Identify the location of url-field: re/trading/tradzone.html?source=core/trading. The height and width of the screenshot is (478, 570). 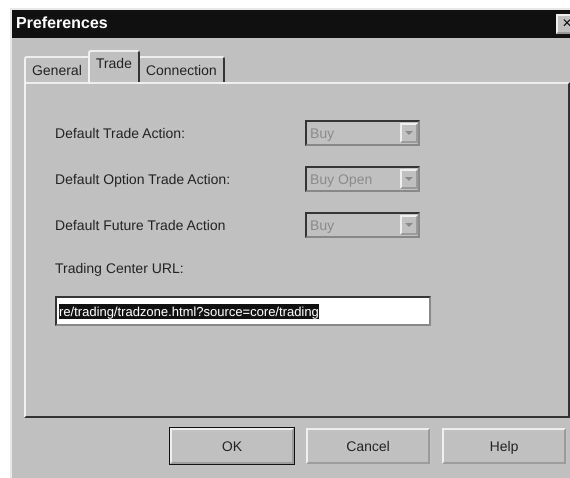
(243, 311).